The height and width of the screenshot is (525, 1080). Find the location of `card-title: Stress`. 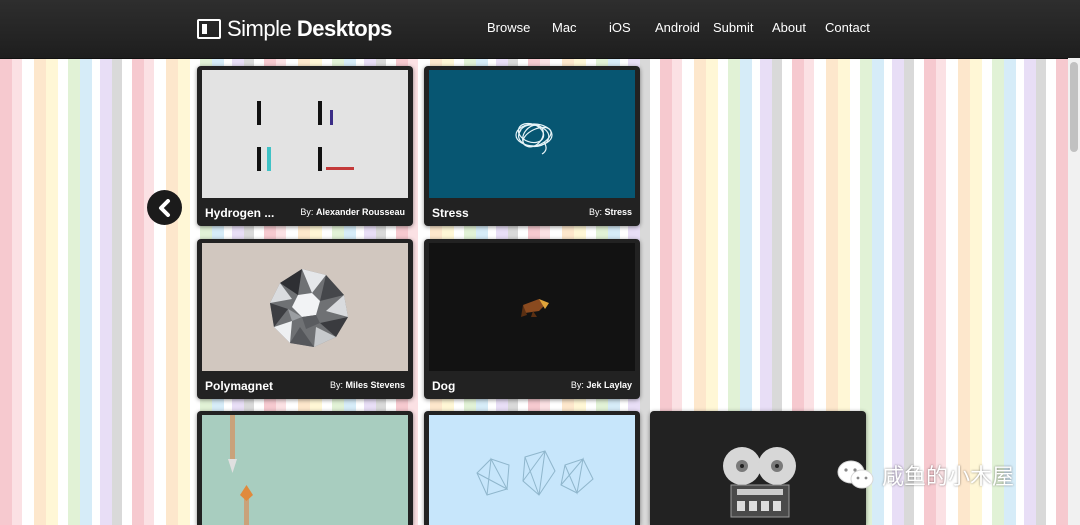

card-title: Stress is located at coordinates (450, 213).